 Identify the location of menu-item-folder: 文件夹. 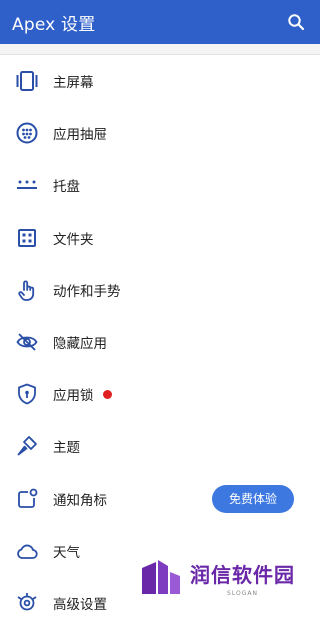
(160, 238).